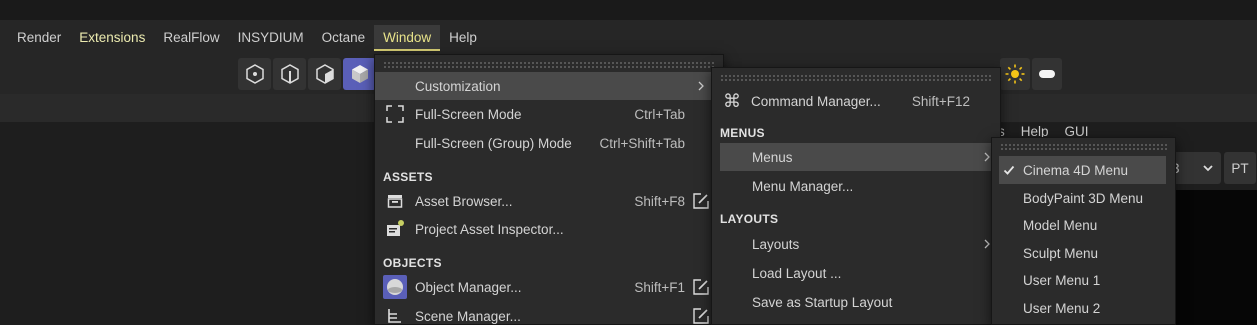 The image size is (1257, 325). What do you see at coordinates (407, 38) in the screenshot?
I see `menu-window: Window` at bounding box center [407, 38].